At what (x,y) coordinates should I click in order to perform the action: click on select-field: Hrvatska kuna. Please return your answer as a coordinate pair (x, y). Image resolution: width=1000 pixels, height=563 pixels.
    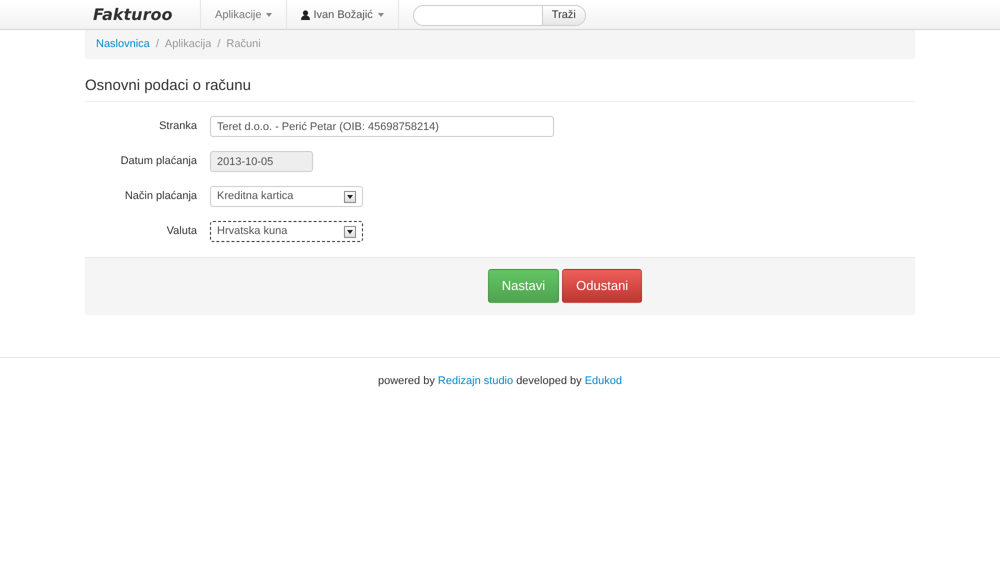
    Looking at the image, I should click on (286, 231).